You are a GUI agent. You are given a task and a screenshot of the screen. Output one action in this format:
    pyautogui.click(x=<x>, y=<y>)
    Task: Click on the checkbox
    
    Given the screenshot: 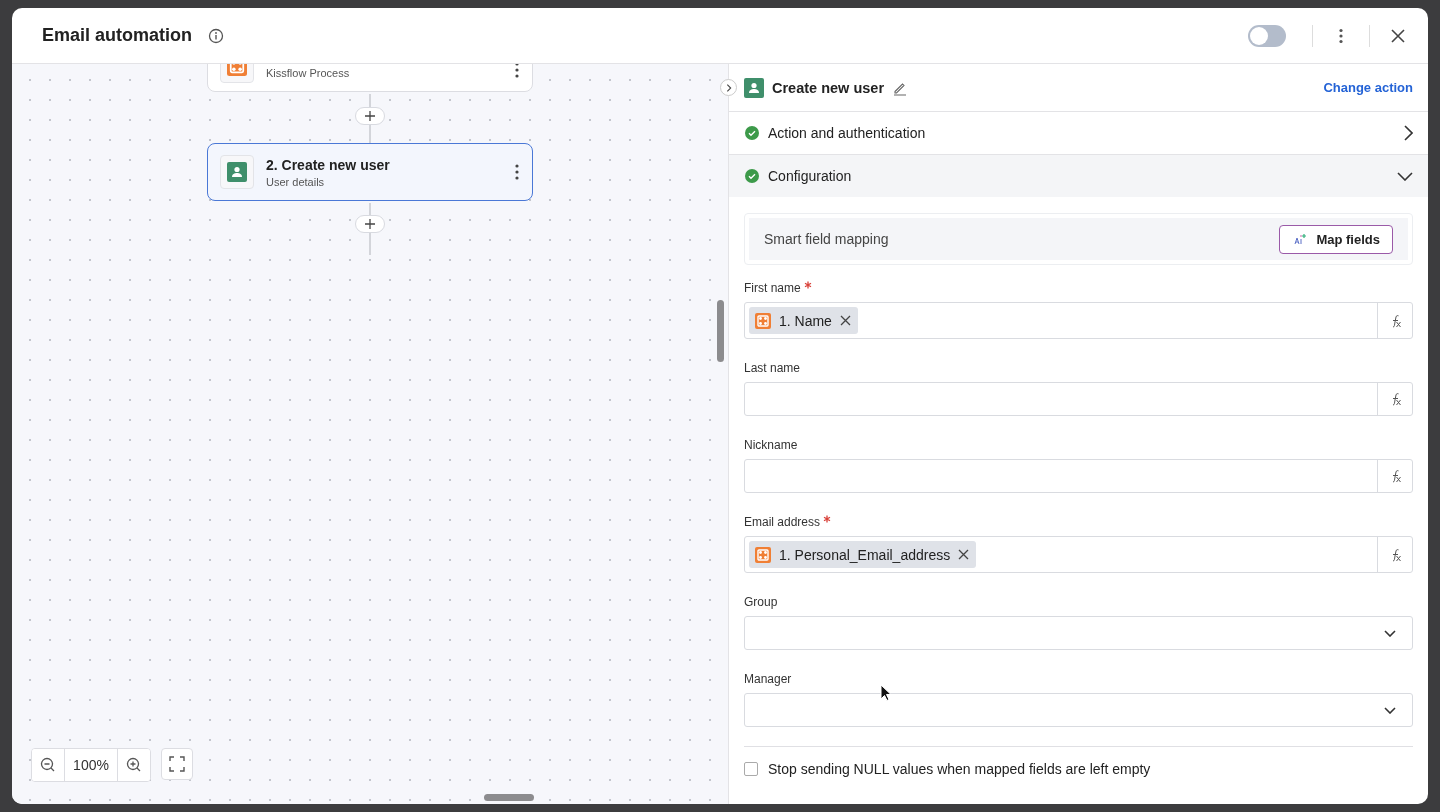 What is the action you would take?
    pyautogui.click(x=751, y=769)
    